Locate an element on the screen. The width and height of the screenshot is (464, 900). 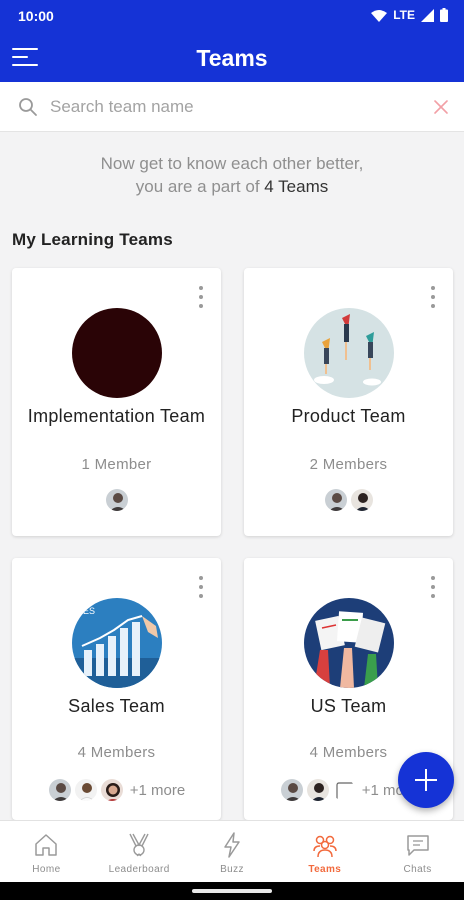
nav-item-leaderboard: Leaderboard is located at coordinates (139, 851).